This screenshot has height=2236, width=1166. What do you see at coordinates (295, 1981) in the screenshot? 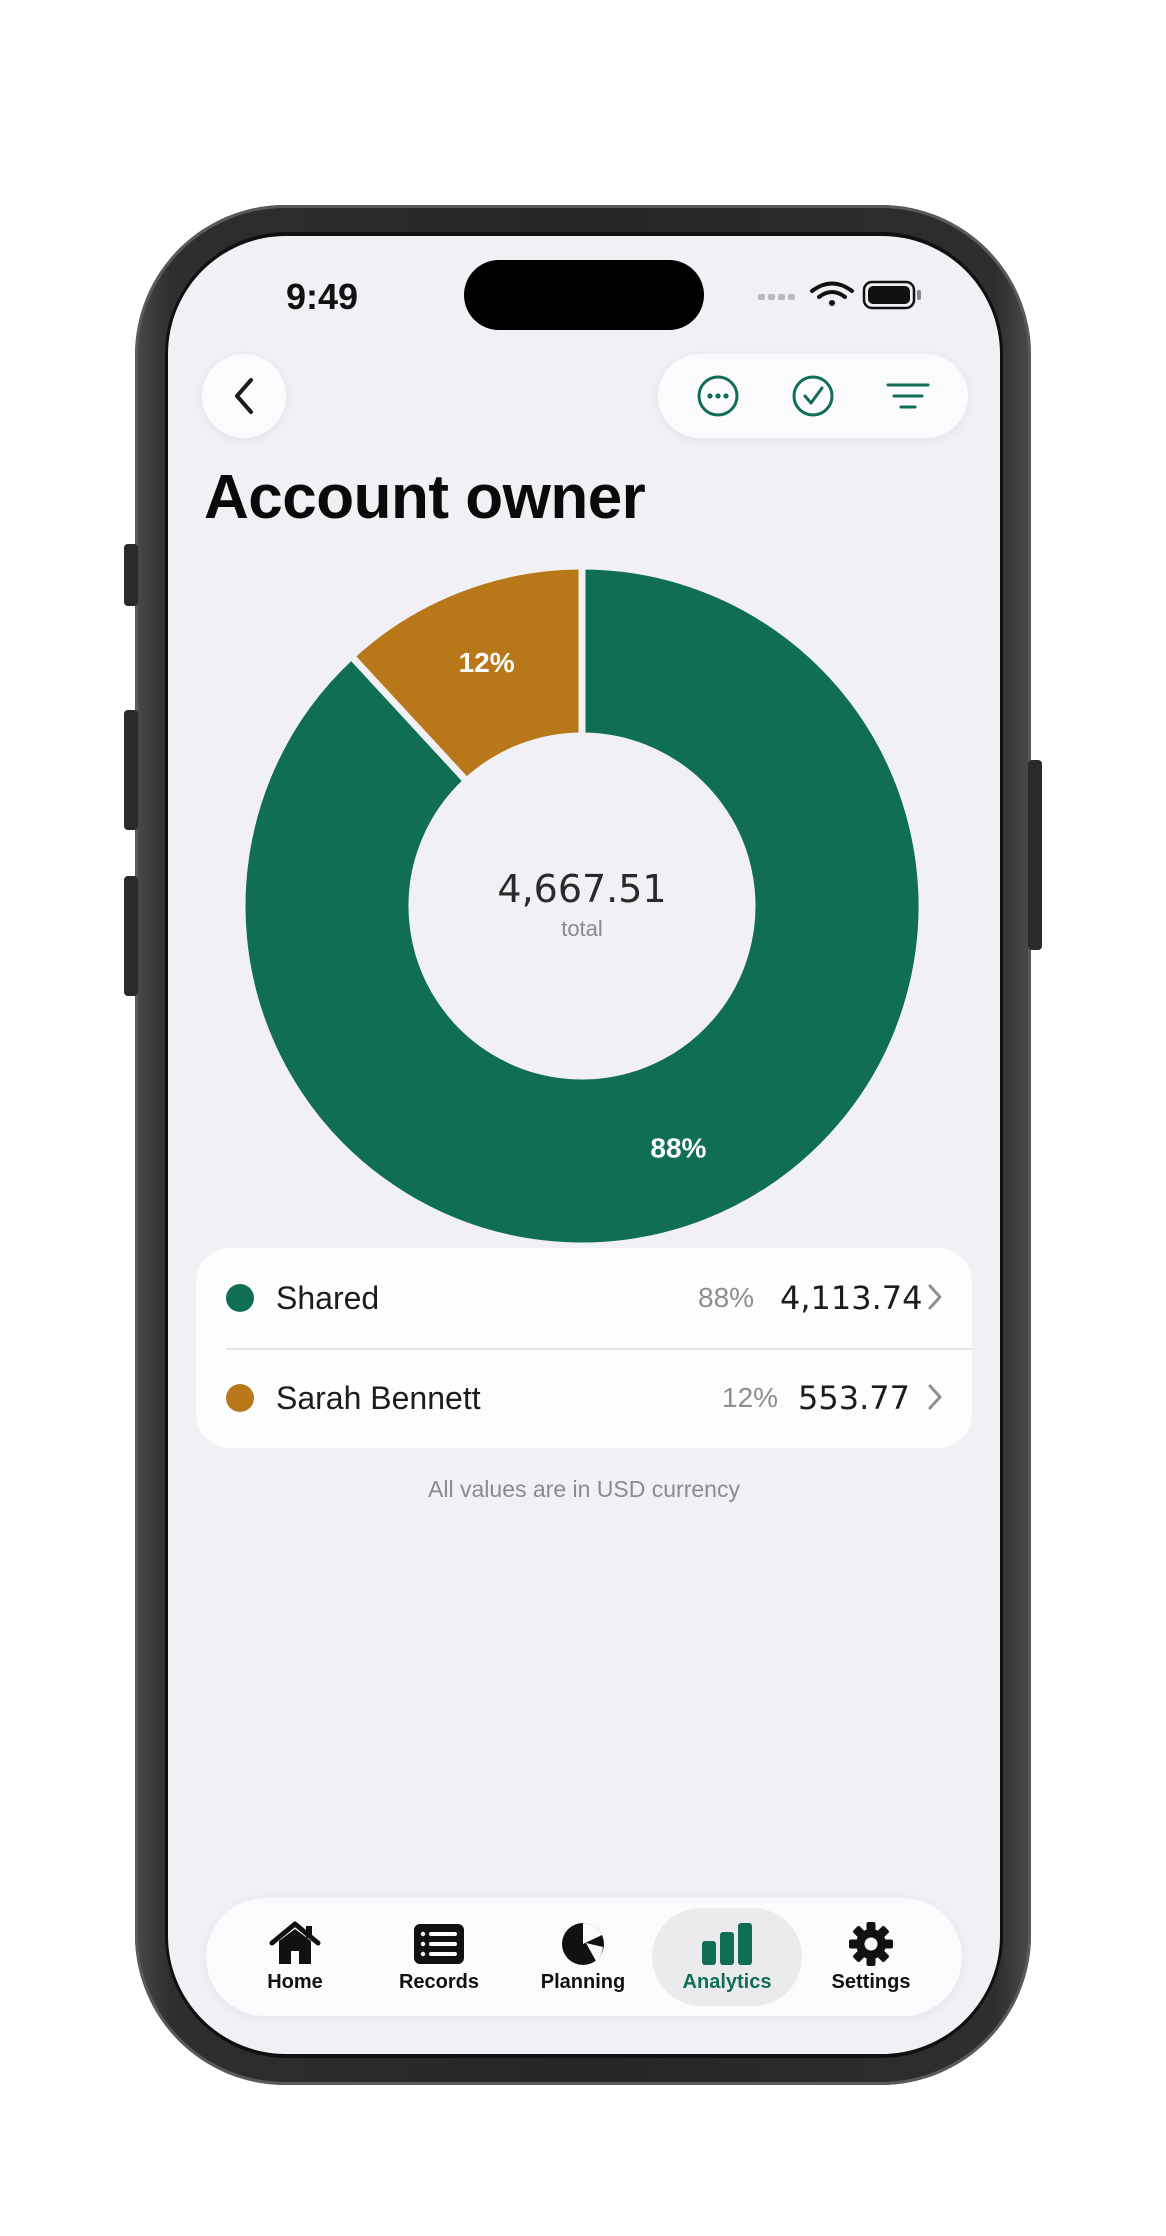
I see `tab-label: Home` at bounding box center [295, 1981].